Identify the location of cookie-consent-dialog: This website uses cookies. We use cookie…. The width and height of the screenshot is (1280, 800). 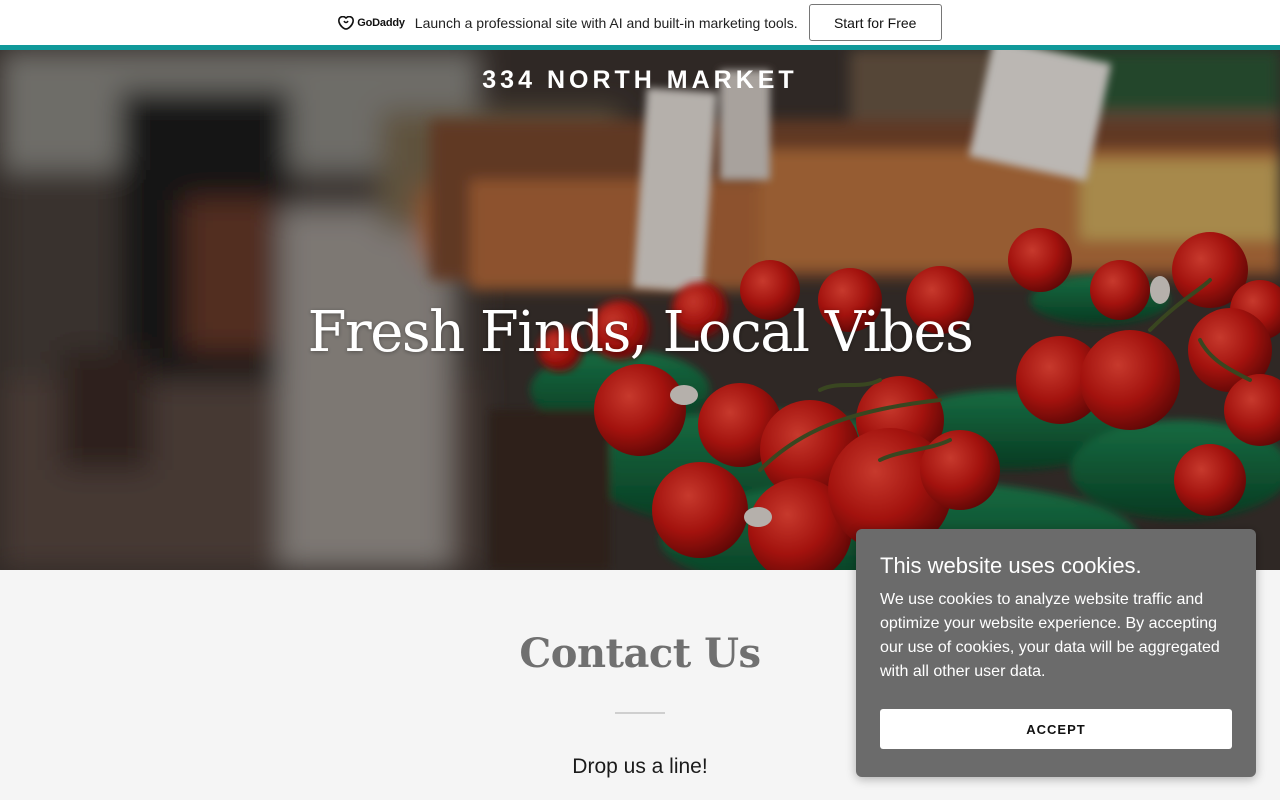
(1056, 653).